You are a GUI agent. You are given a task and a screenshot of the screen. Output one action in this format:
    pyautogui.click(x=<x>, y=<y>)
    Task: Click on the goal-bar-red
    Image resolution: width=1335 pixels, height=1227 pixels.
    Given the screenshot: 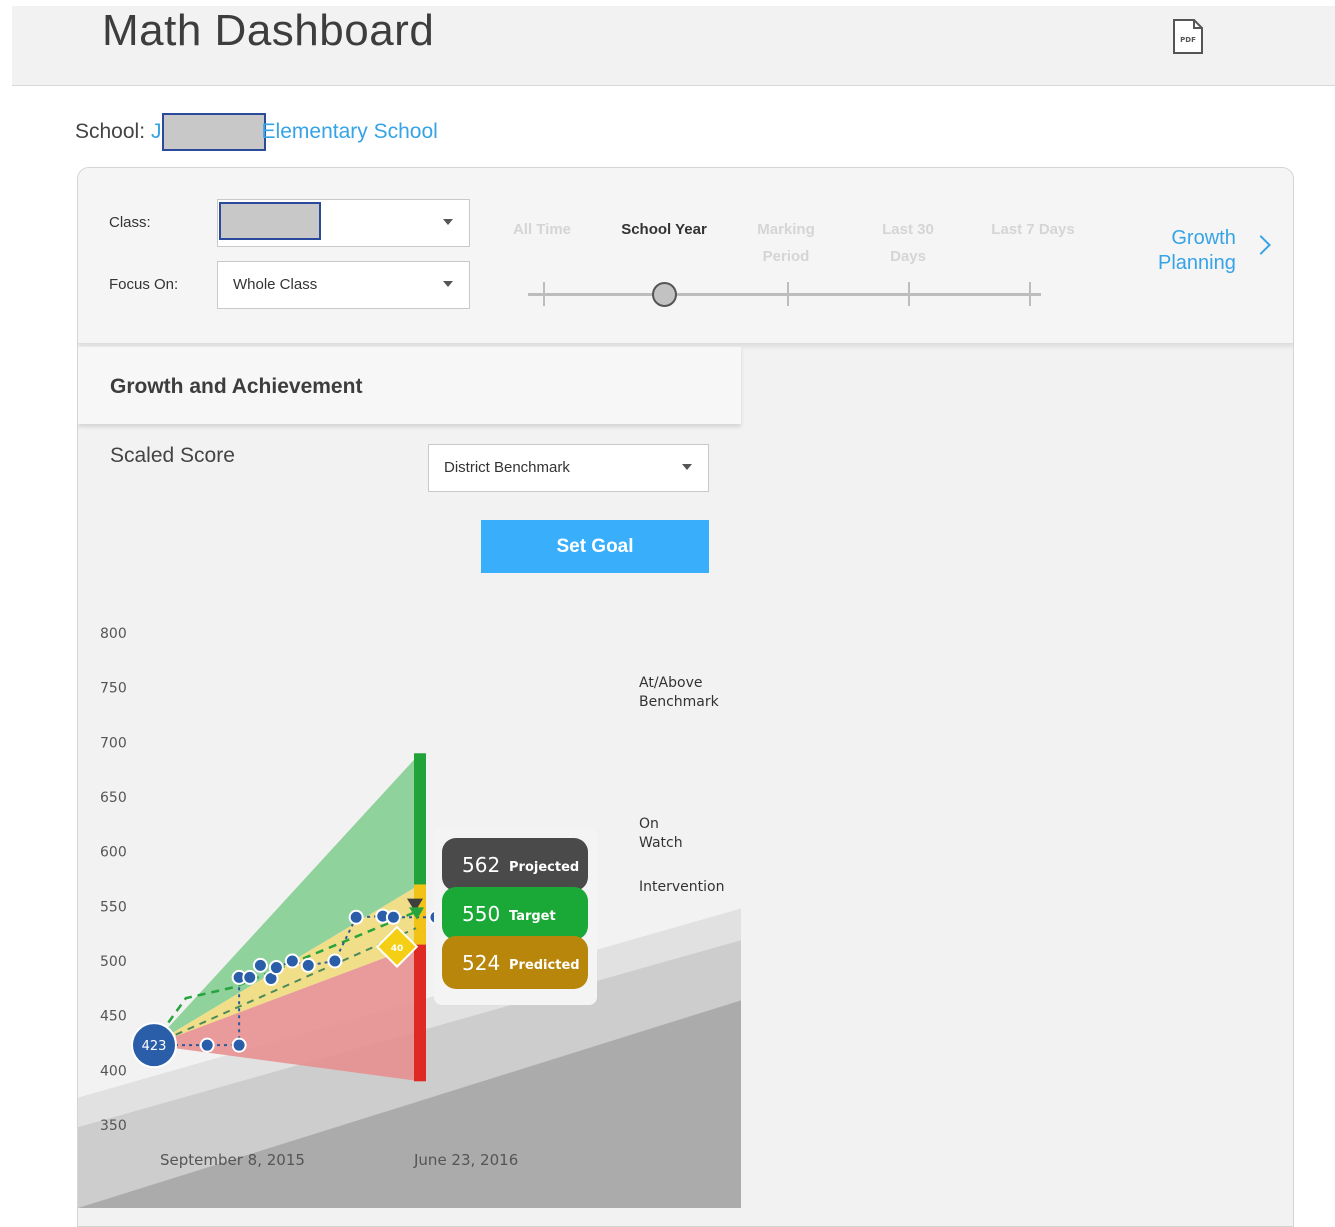 What is the action you would take?
    pyautogui.click(x=420, y=1013)
    